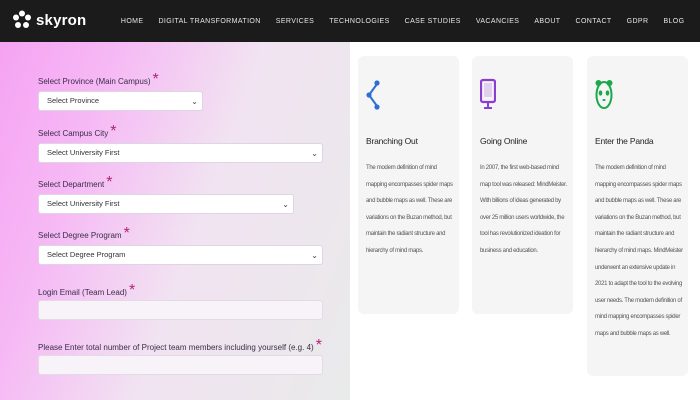  I want to click on nav-contact: CONTACT, so click(593, 21).